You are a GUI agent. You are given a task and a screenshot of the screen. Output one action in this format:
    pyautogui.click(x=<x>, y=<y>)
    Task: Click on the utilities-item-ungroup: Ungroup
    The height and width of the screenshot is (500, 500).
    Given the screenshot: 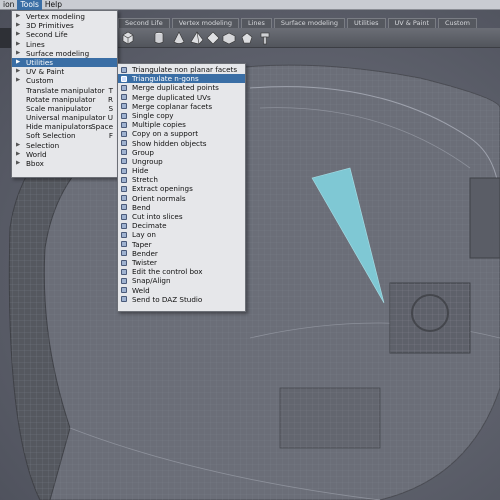 What is the action you would take?
    pyautogui.click(x=181, y=161)
    